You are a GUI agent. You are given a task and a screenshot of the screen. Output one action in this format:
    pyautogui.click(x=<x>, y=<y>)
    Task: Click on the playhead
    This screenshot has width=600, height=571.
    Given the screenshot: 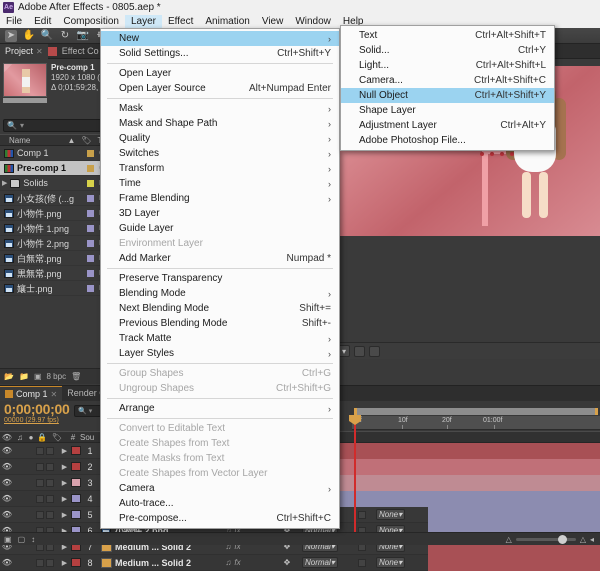 What is the action you would take?
    pyautogui.click(x=355, y=473)
    